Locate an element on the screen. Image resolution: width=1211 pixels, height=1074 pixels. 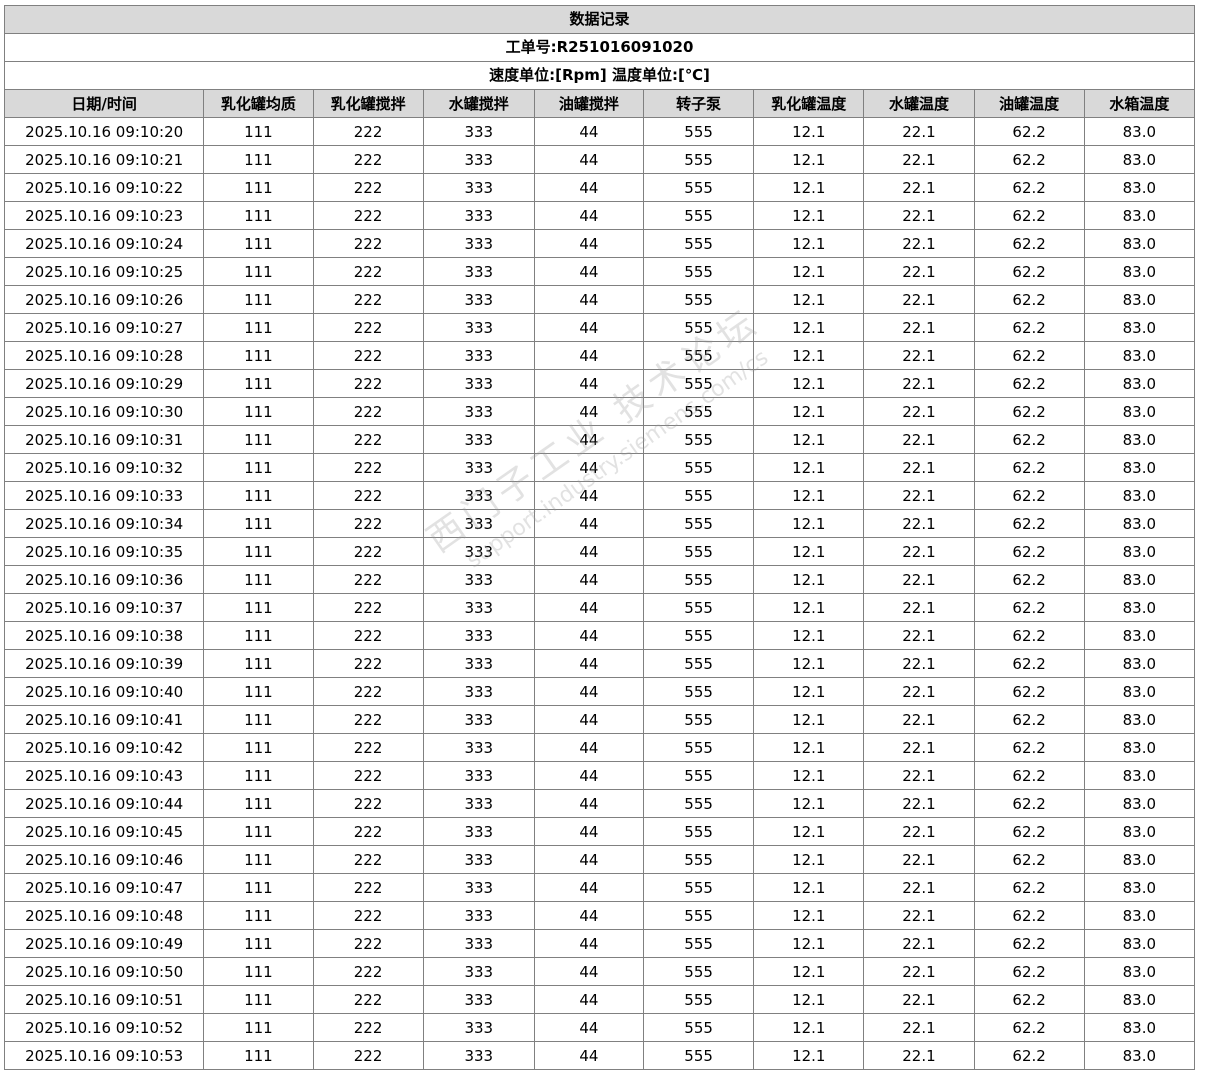
table-cell: 2025.10.16 09:10:50 is located at coordinates (104, 971).